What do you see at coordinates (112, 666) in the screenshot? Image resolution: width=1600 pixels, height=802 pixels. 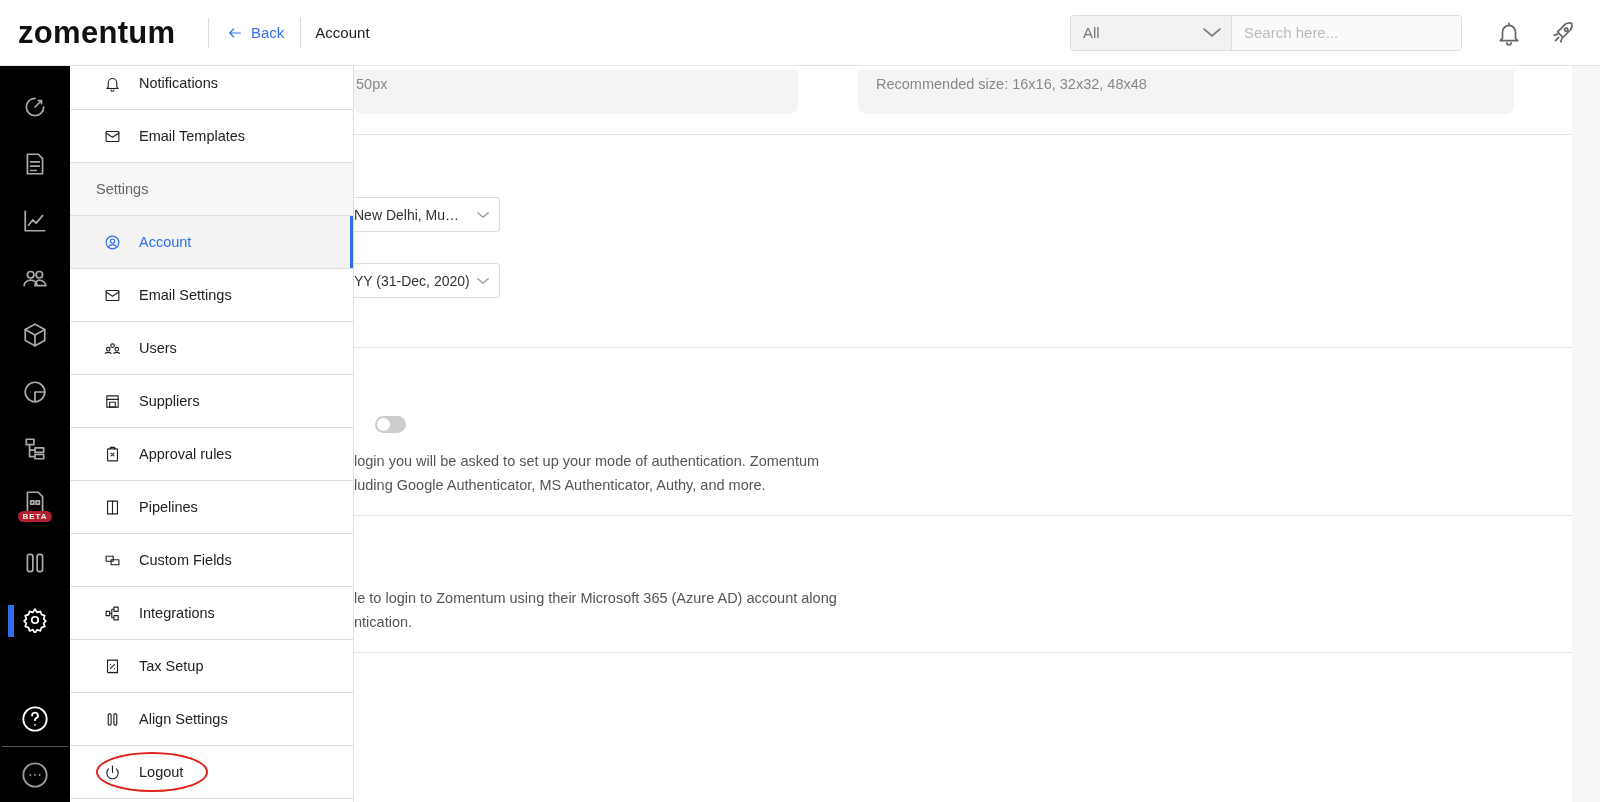 I see `receipt-icon` at bounding box center [112, 666].